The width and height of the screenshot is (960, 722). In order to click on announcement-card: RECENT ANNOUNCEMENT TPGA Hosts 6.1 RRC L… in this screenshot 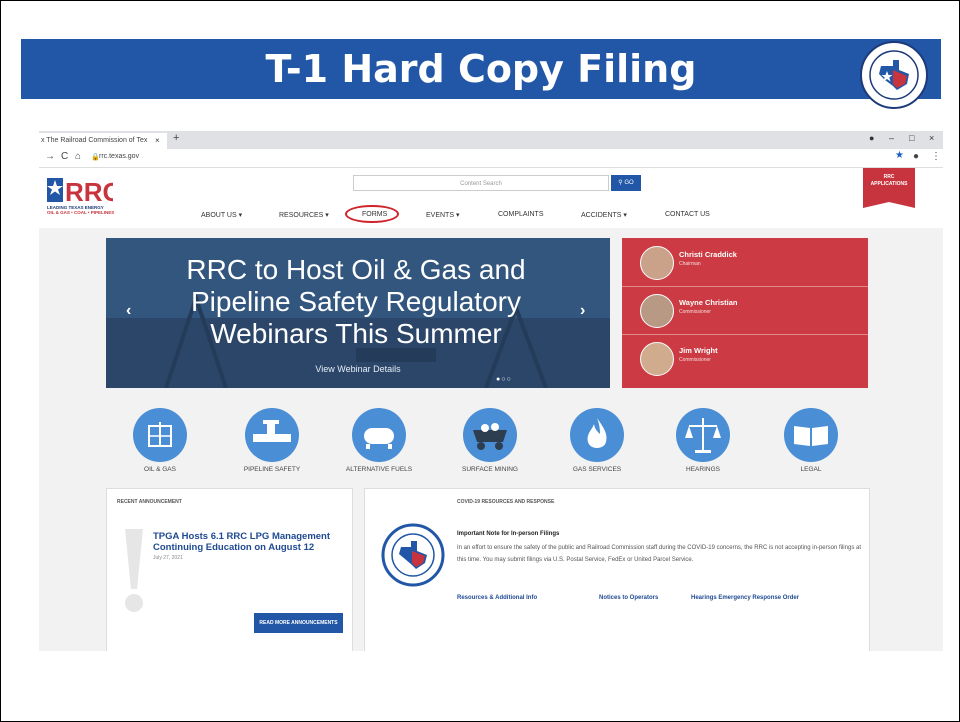, I will do `click(229, 569)`.